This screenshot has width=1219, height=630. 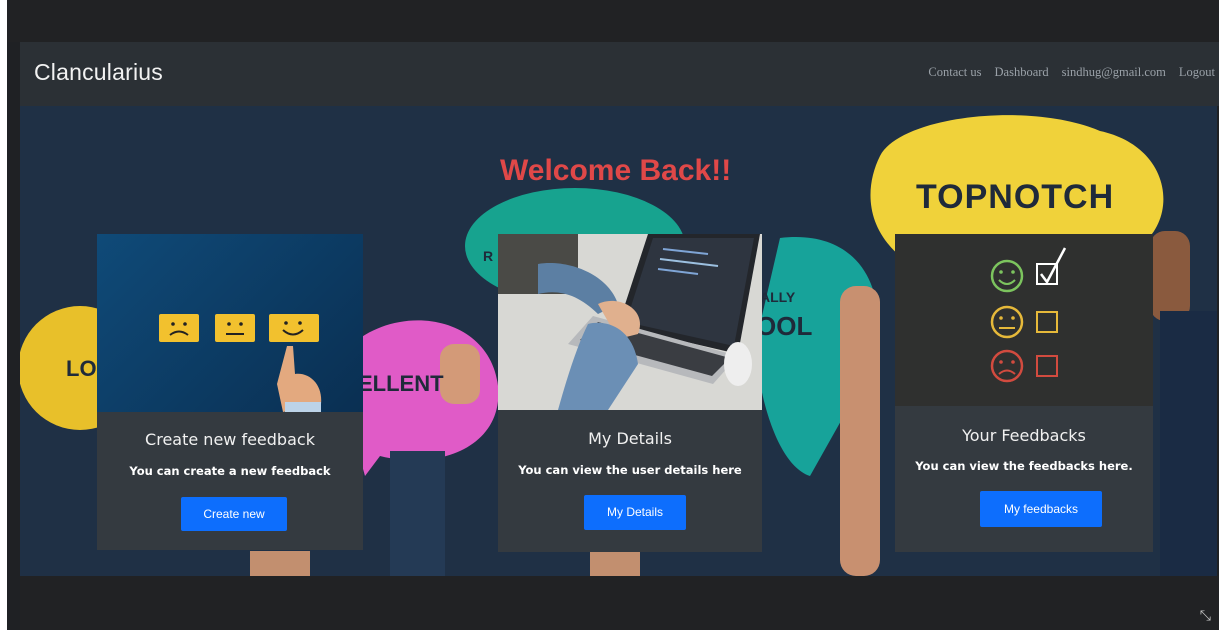 What do you see at coordinates (401, 383) in the screenshot?
I see `bubble-ellent: ELLENT` at bounding box center [401, 383].